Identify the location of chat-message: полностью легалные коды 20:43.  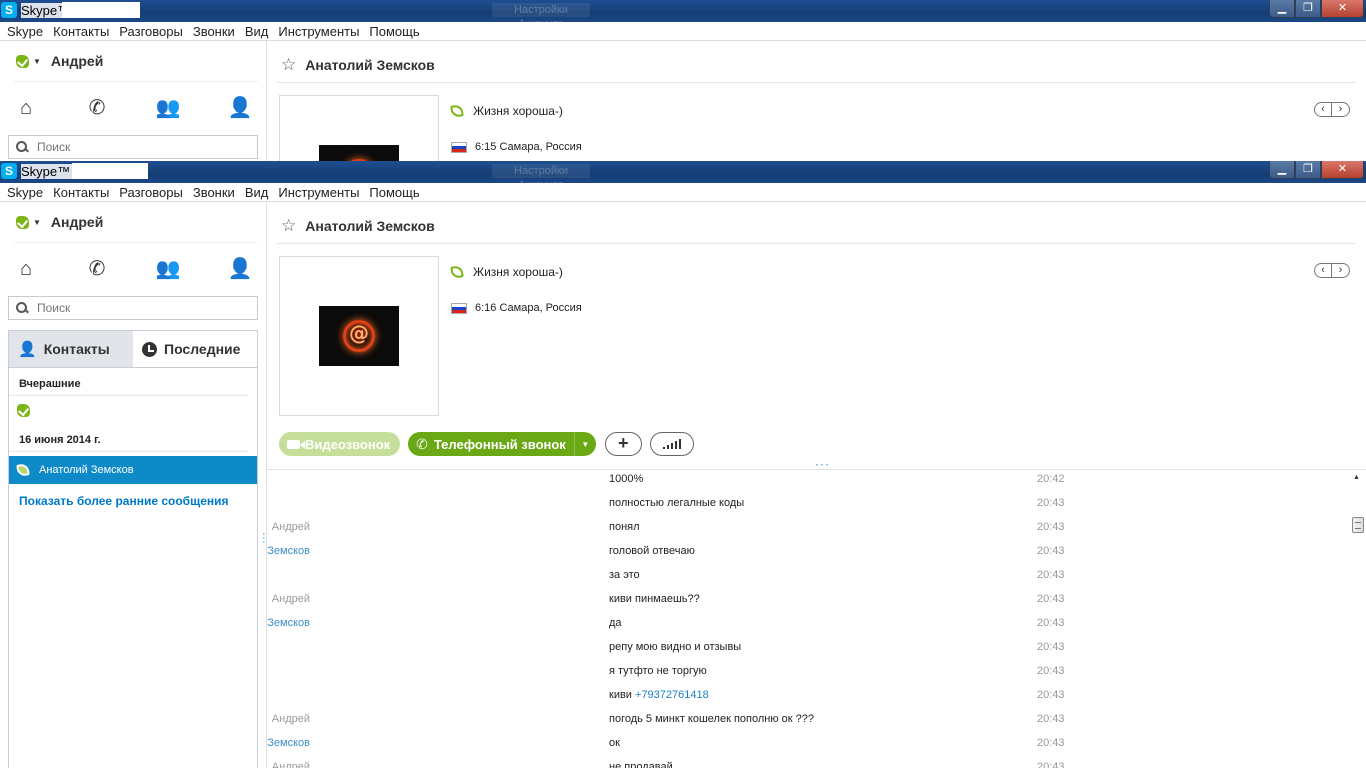
(808, 506).